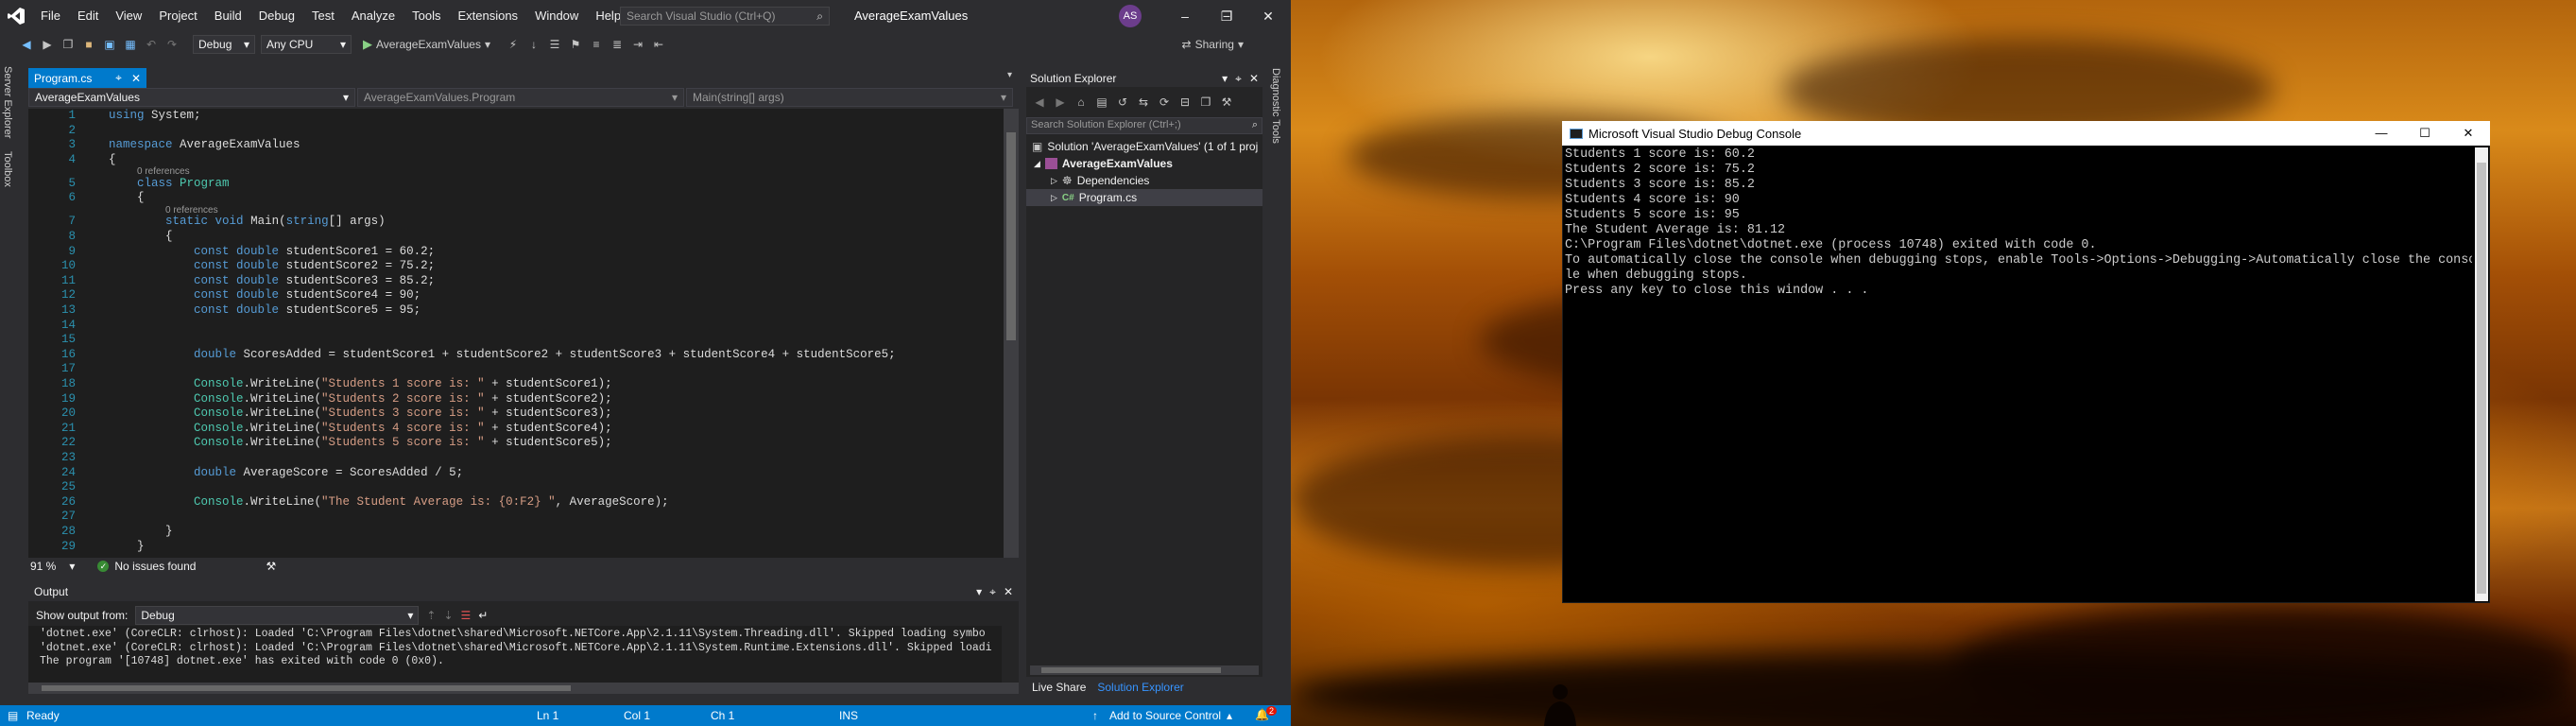 The image size is (2576, 726). Describe the element at coordinates (1229, 715) in the screenshot. I see `chevron-up-icon: ▴` at that location.